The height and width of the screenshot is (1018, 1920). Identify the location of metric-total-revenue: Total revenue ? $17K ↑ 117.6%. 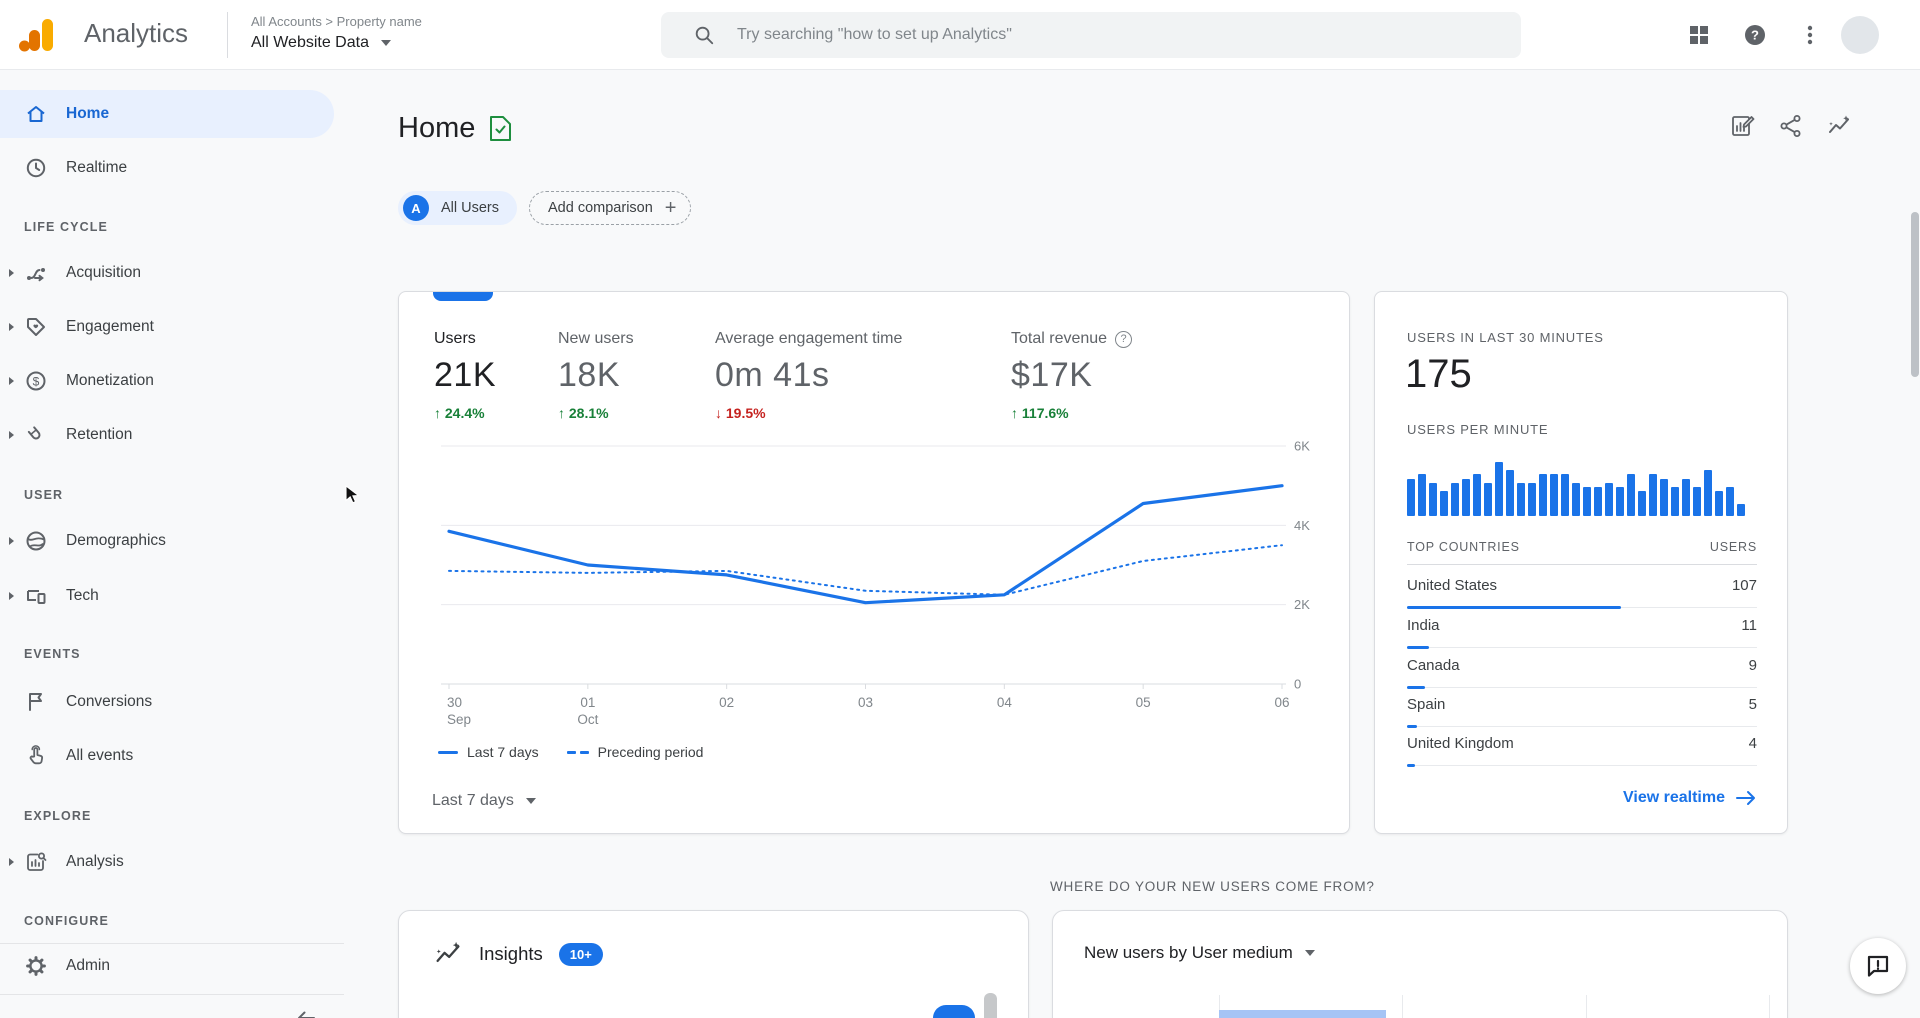
(1072, 375).